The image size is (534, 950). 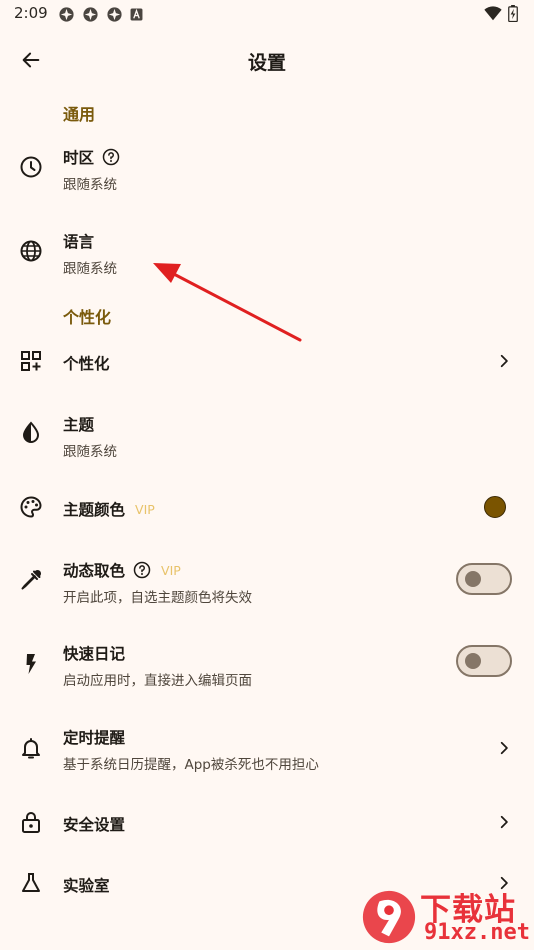 I want to click on bell-icon, so click(x=31, y=748).